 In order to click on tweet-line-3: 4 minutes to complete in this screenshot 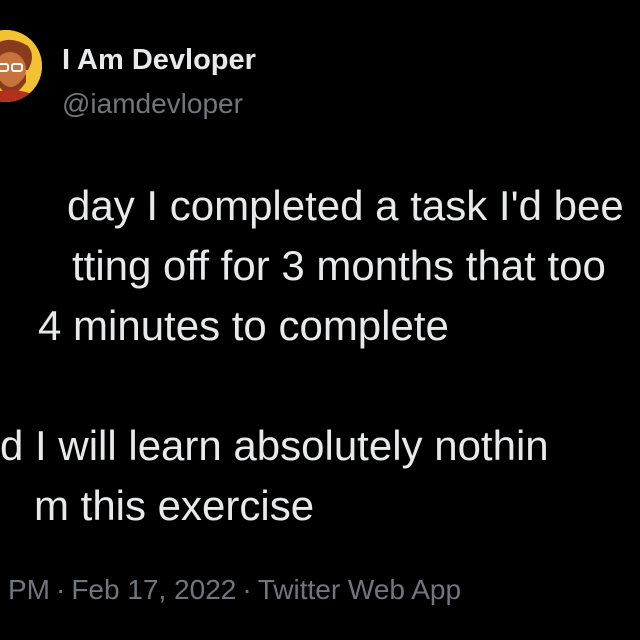, I will do `click(243, 325)`.